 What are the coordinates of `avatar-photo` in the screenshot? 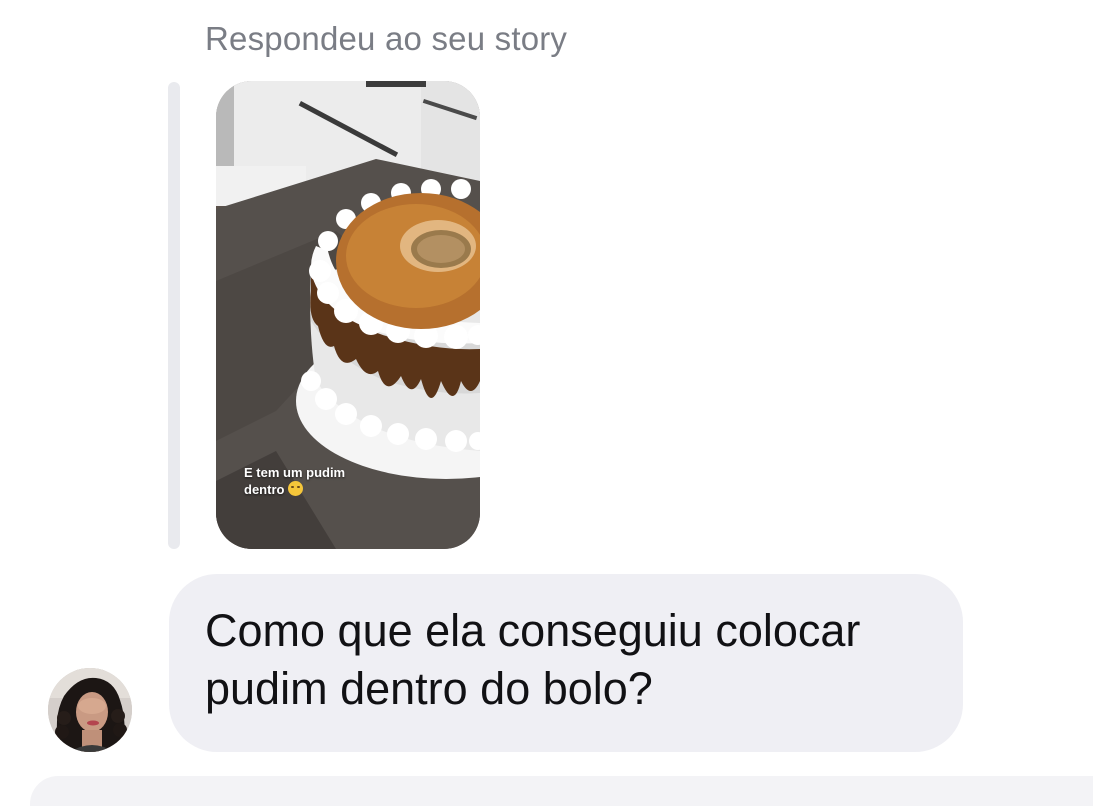 It's located at (90, 710).